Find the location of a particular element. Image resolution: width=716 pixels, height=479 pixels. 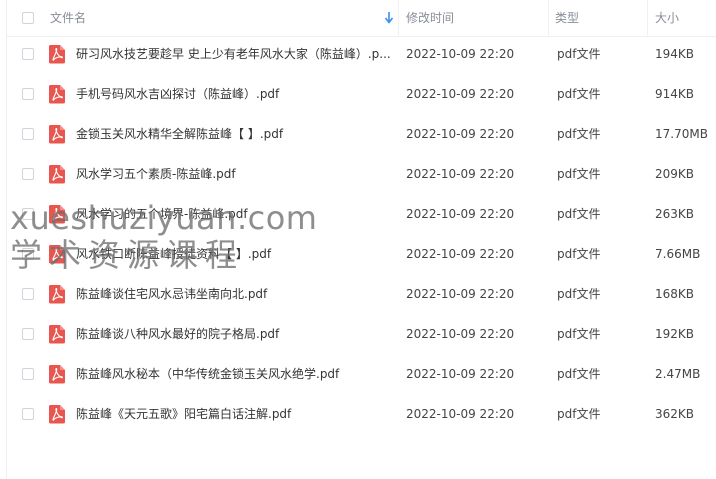

file-size: 7.66MB is located at coordinates (678, 254).